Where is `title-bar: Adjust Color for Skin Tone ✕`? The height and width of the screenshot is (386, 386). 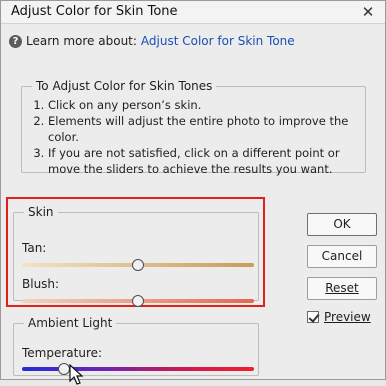
title-bar: Adjust Color for Skin Tone ✕ is located at coordinates (193, 12).